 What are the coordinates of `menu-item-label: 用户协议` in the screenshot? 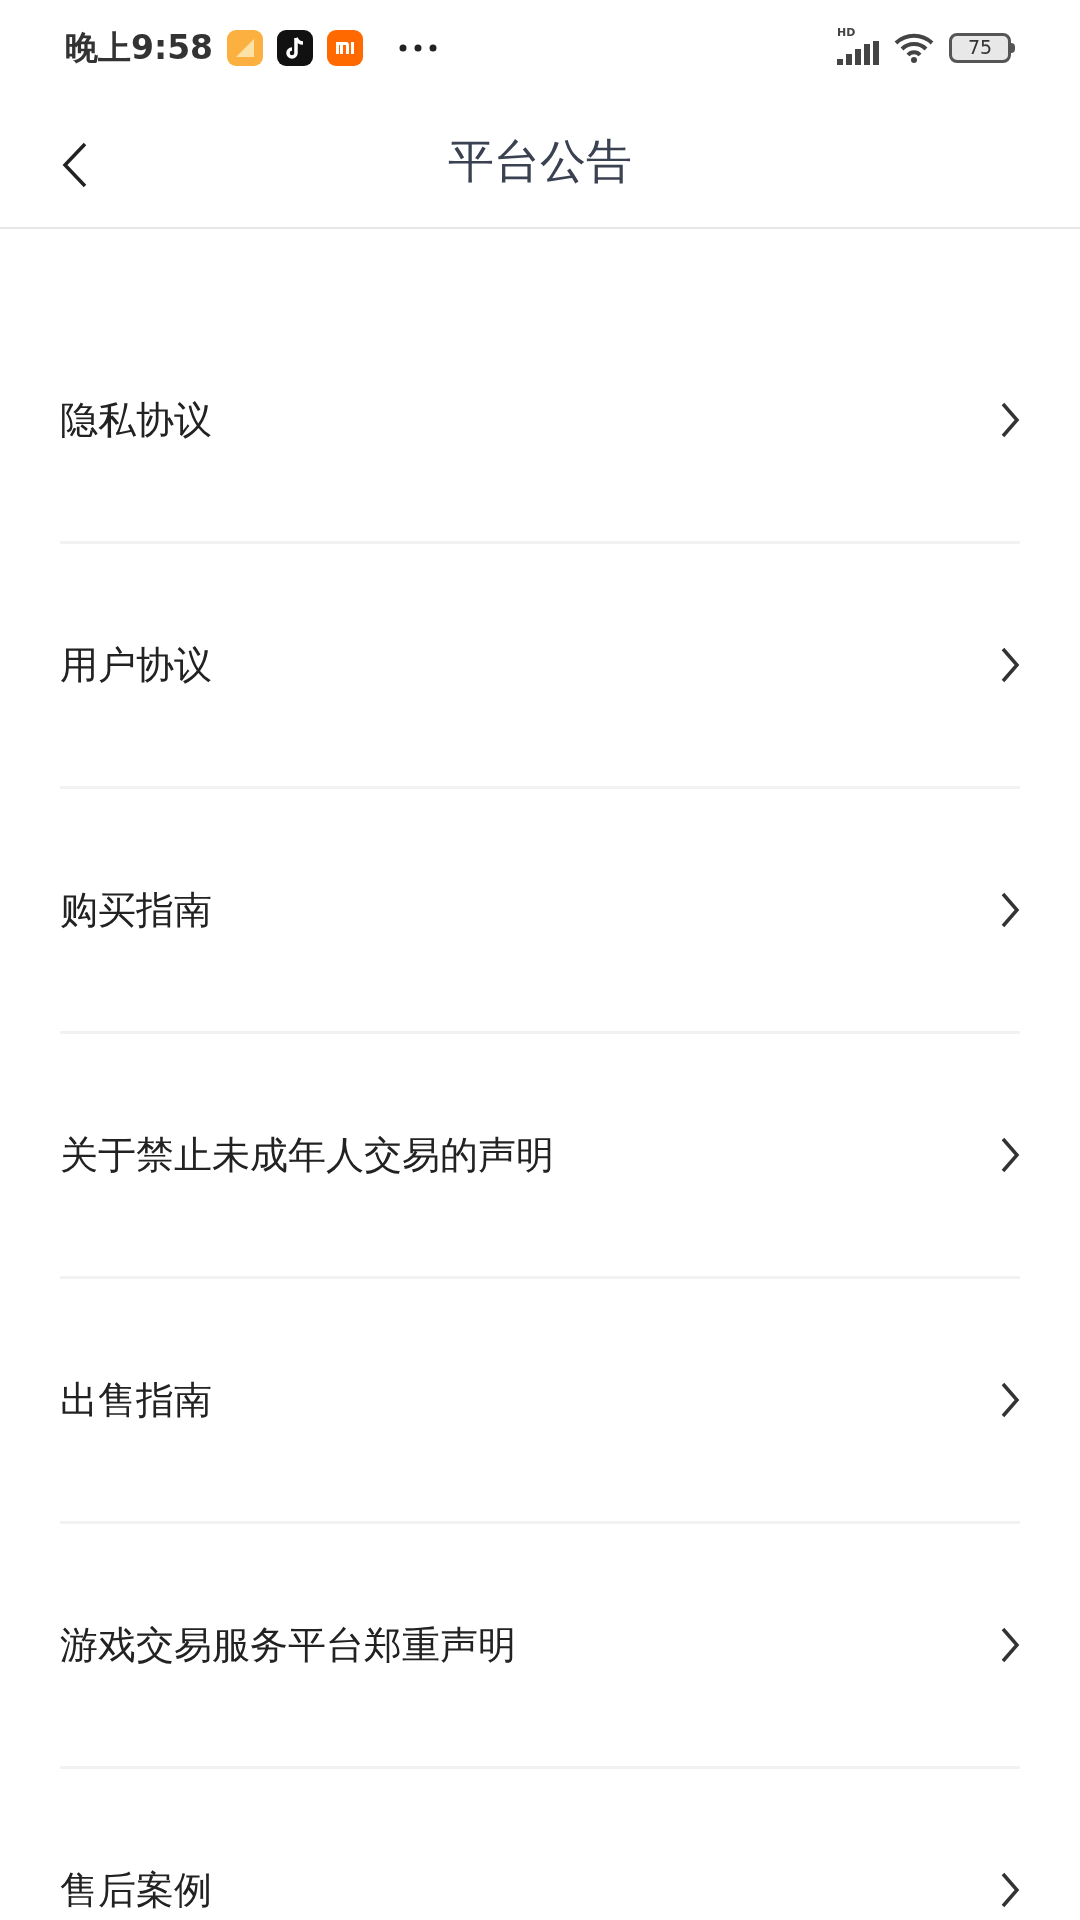 It's located at (136, 665).